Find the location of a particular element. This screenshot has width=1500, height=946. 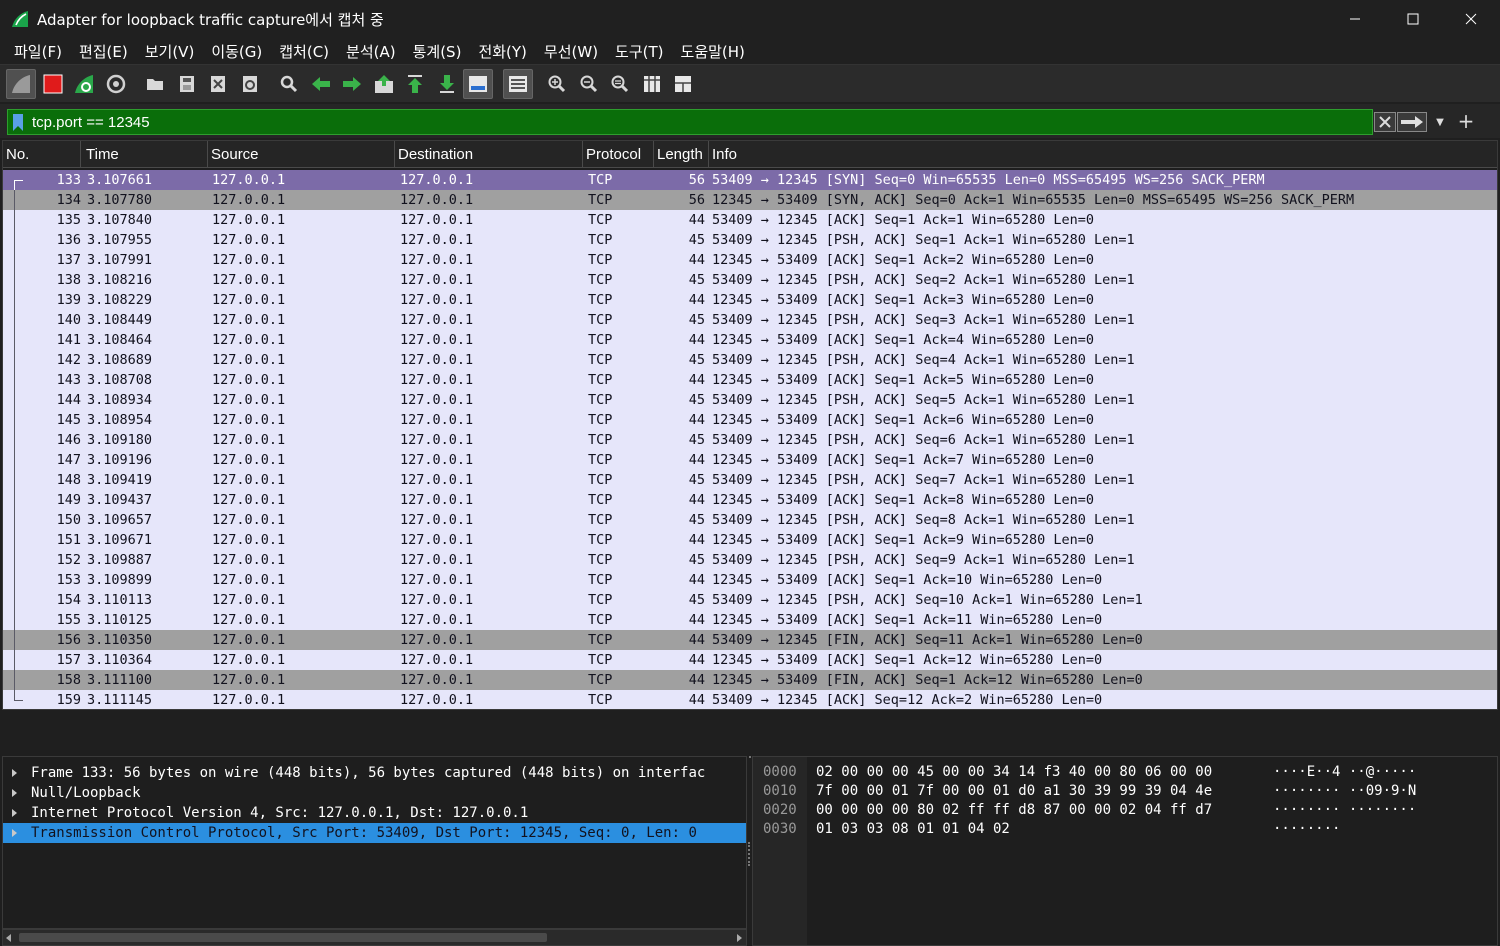

ascii-bytes: ········ ········ is located at coordinates (1344, 810).